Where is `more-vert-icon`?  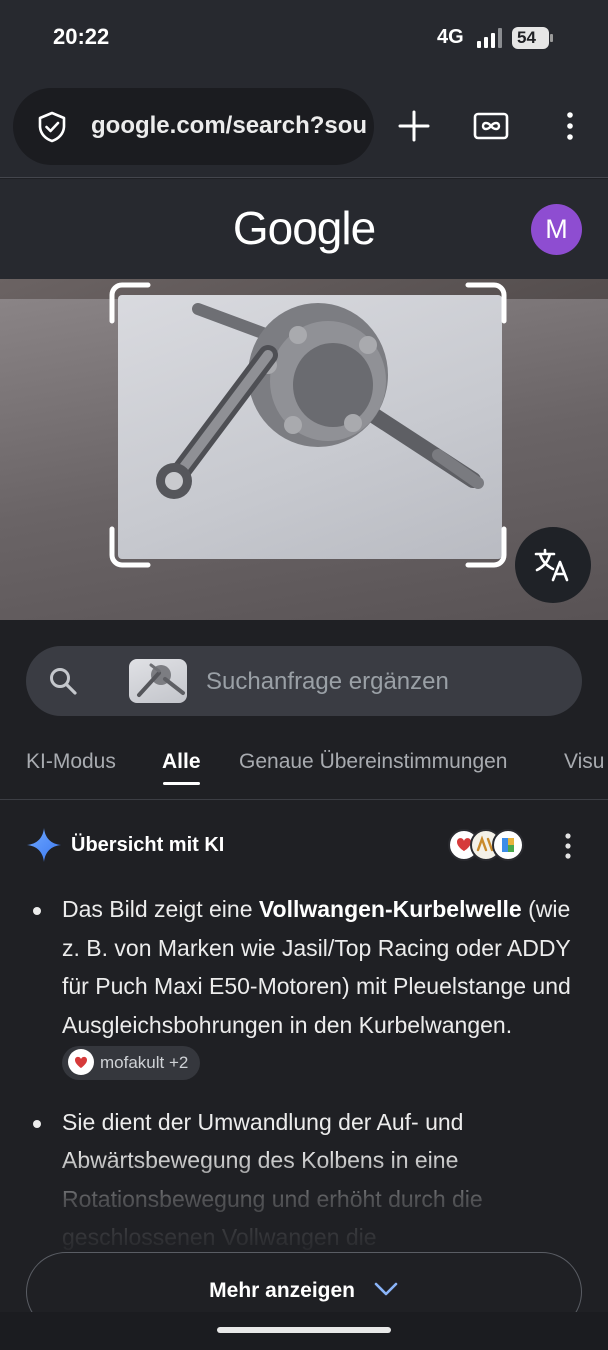
more-vert-icon is located at coordinates (570, 126).